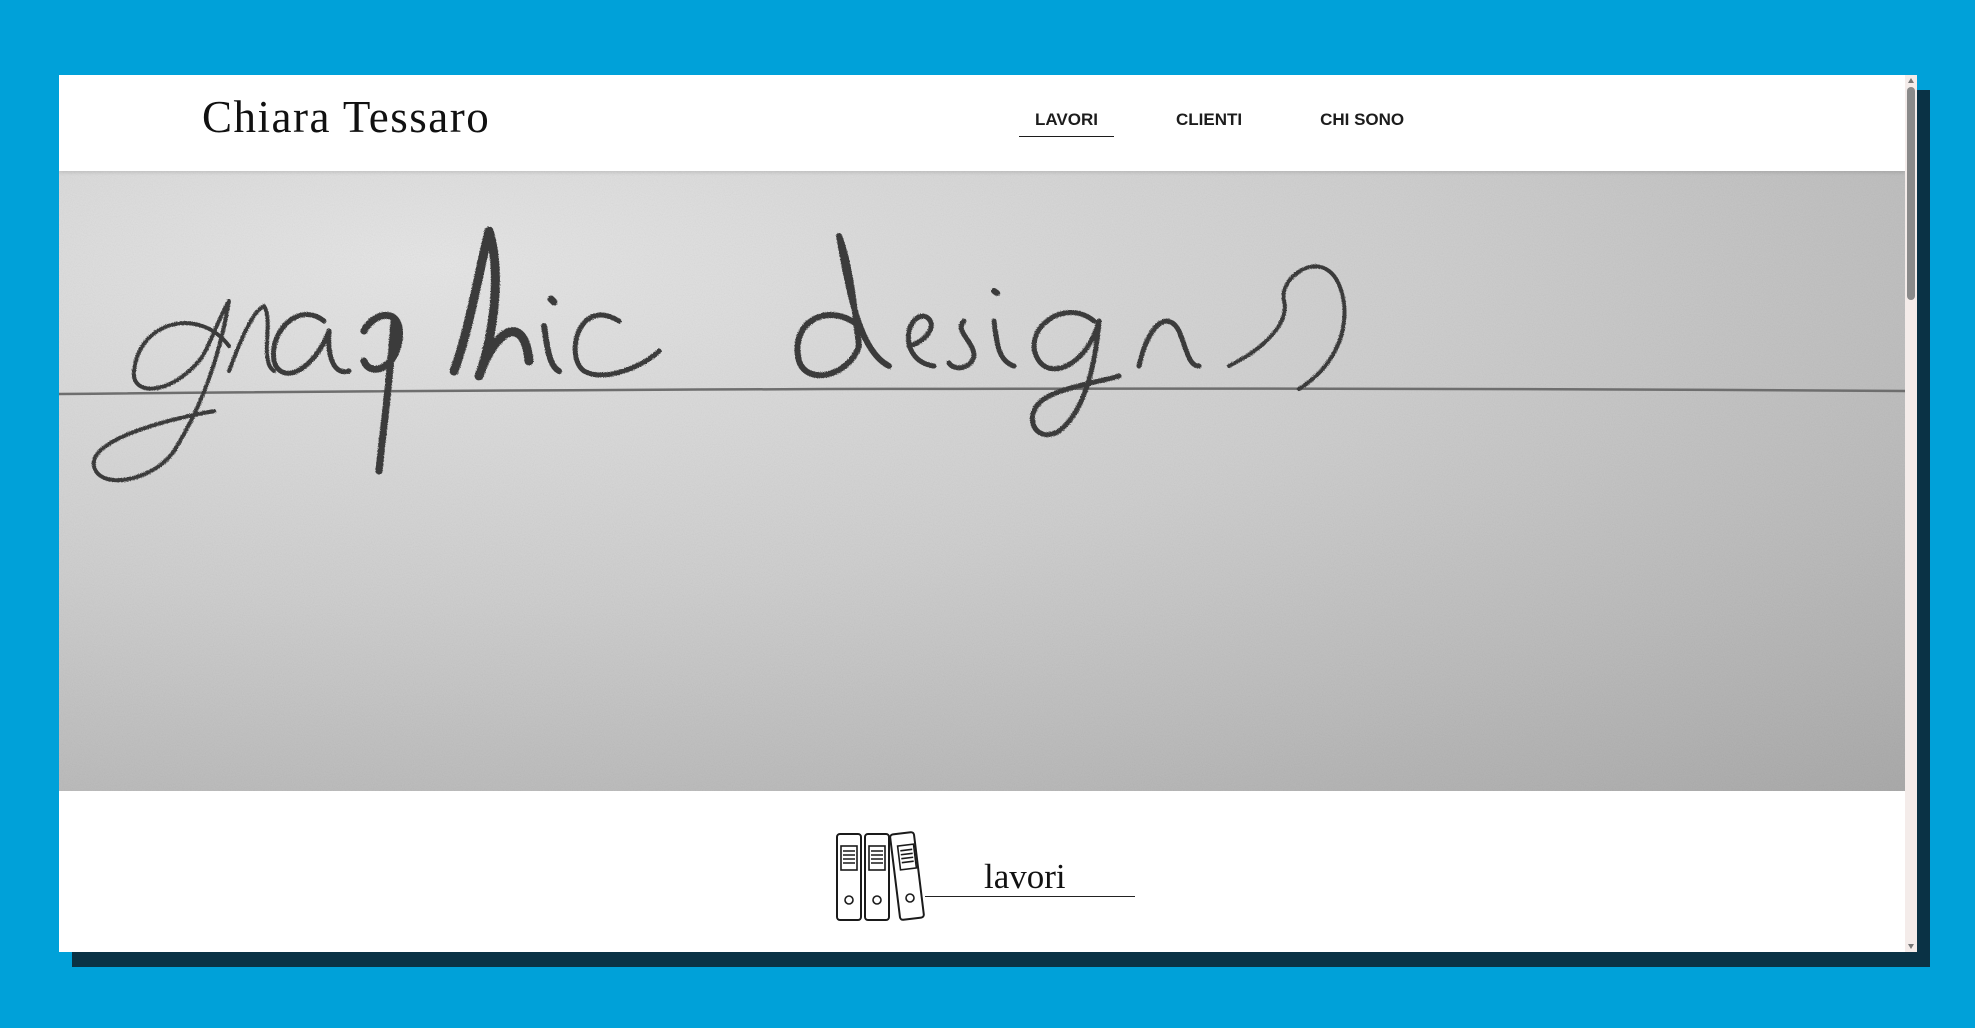  Describe the element at coordinates (1911, 80) in the screenshot. I see `scroll-up-arrow-icon` at that location.